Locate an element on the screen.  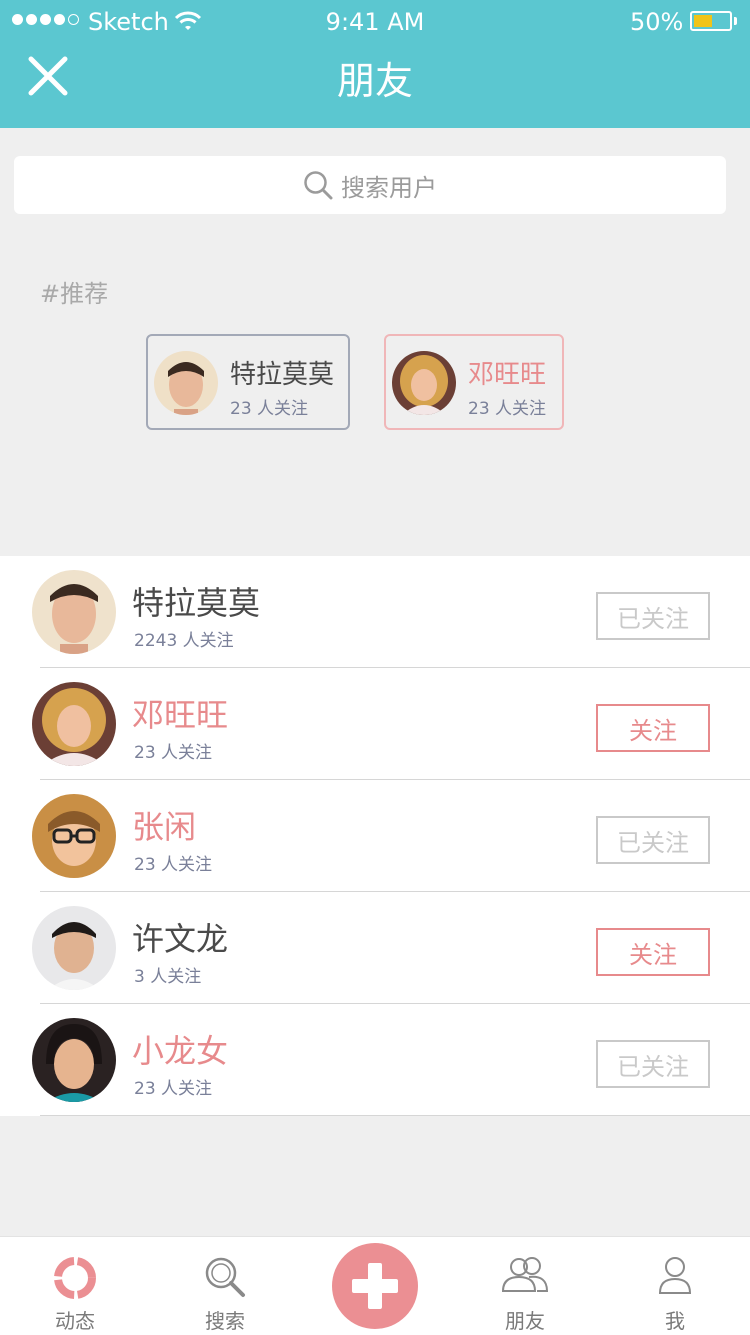
tab-profile: 我 is located at coordinates (675, 1286).